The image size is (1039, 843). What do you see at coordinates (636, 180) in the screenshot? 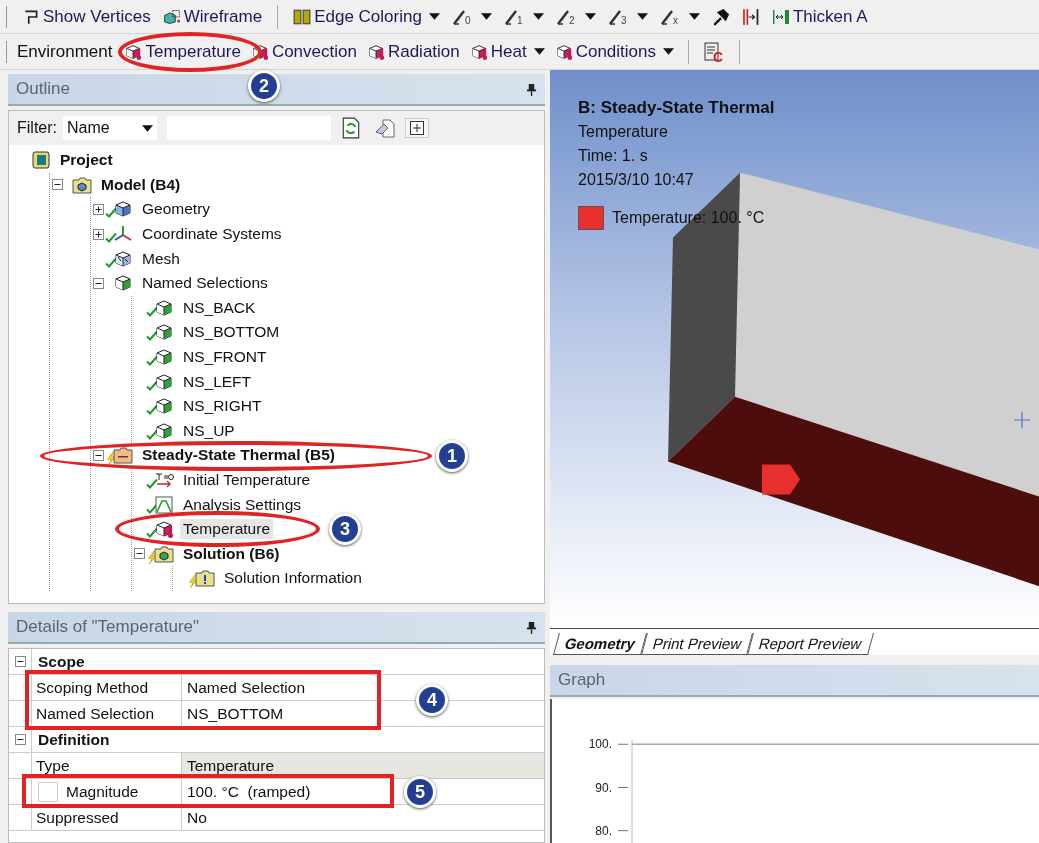
I see `info-text: 2015/3/10 10:47` at bounding box center [636, 180].